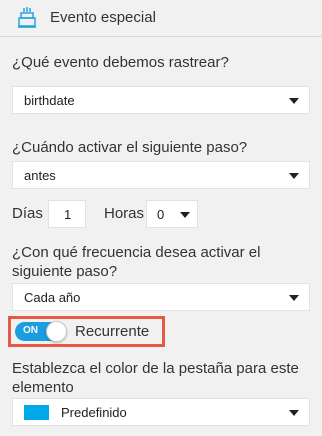 This screenshot has width=322, height=436. I want to click on event-question-label: ¿Qué evento debemos rastrear?, so click(120, 62).